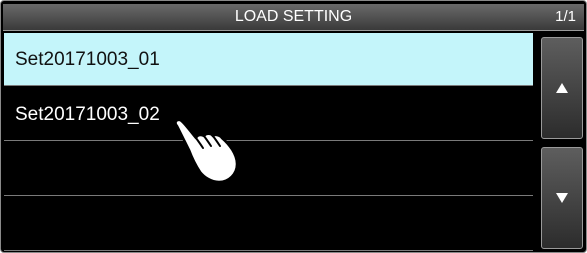 The image size is (587, 253). I want to click on title-bar: LOAD SETTING 1/1, so click(293, 17).